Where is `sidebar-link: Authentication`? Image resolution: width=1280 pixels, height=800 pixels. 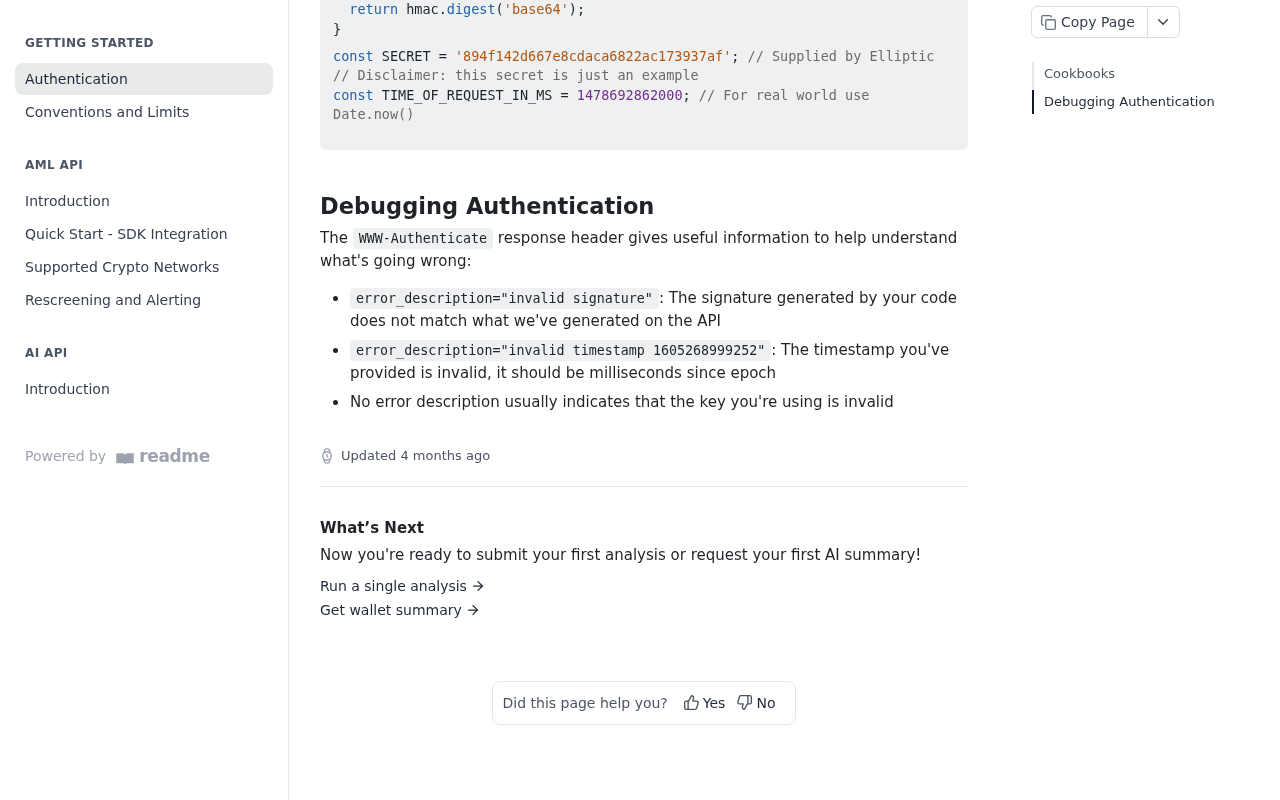 sidebar-link: Authentication is located at coordinates (144, 79).